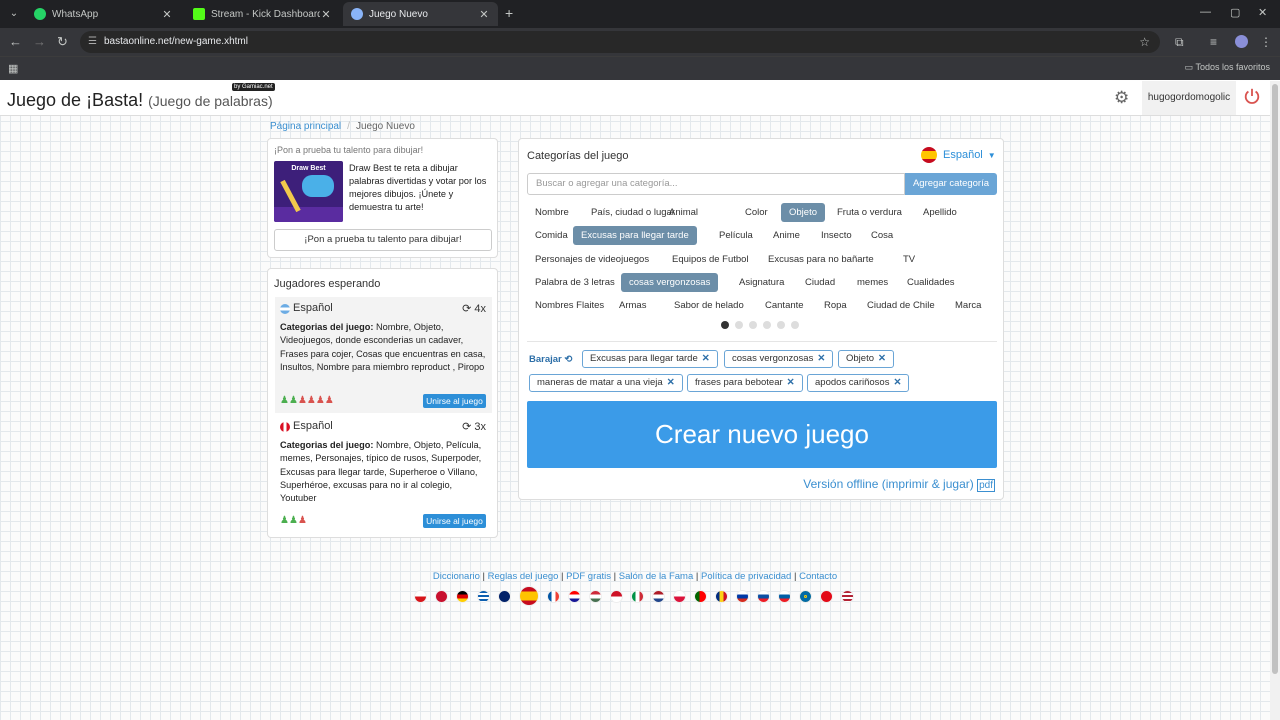 The height and width of the screenshot is (720, 1280). I want to click on power-logout-icon, so click(1252, 96).